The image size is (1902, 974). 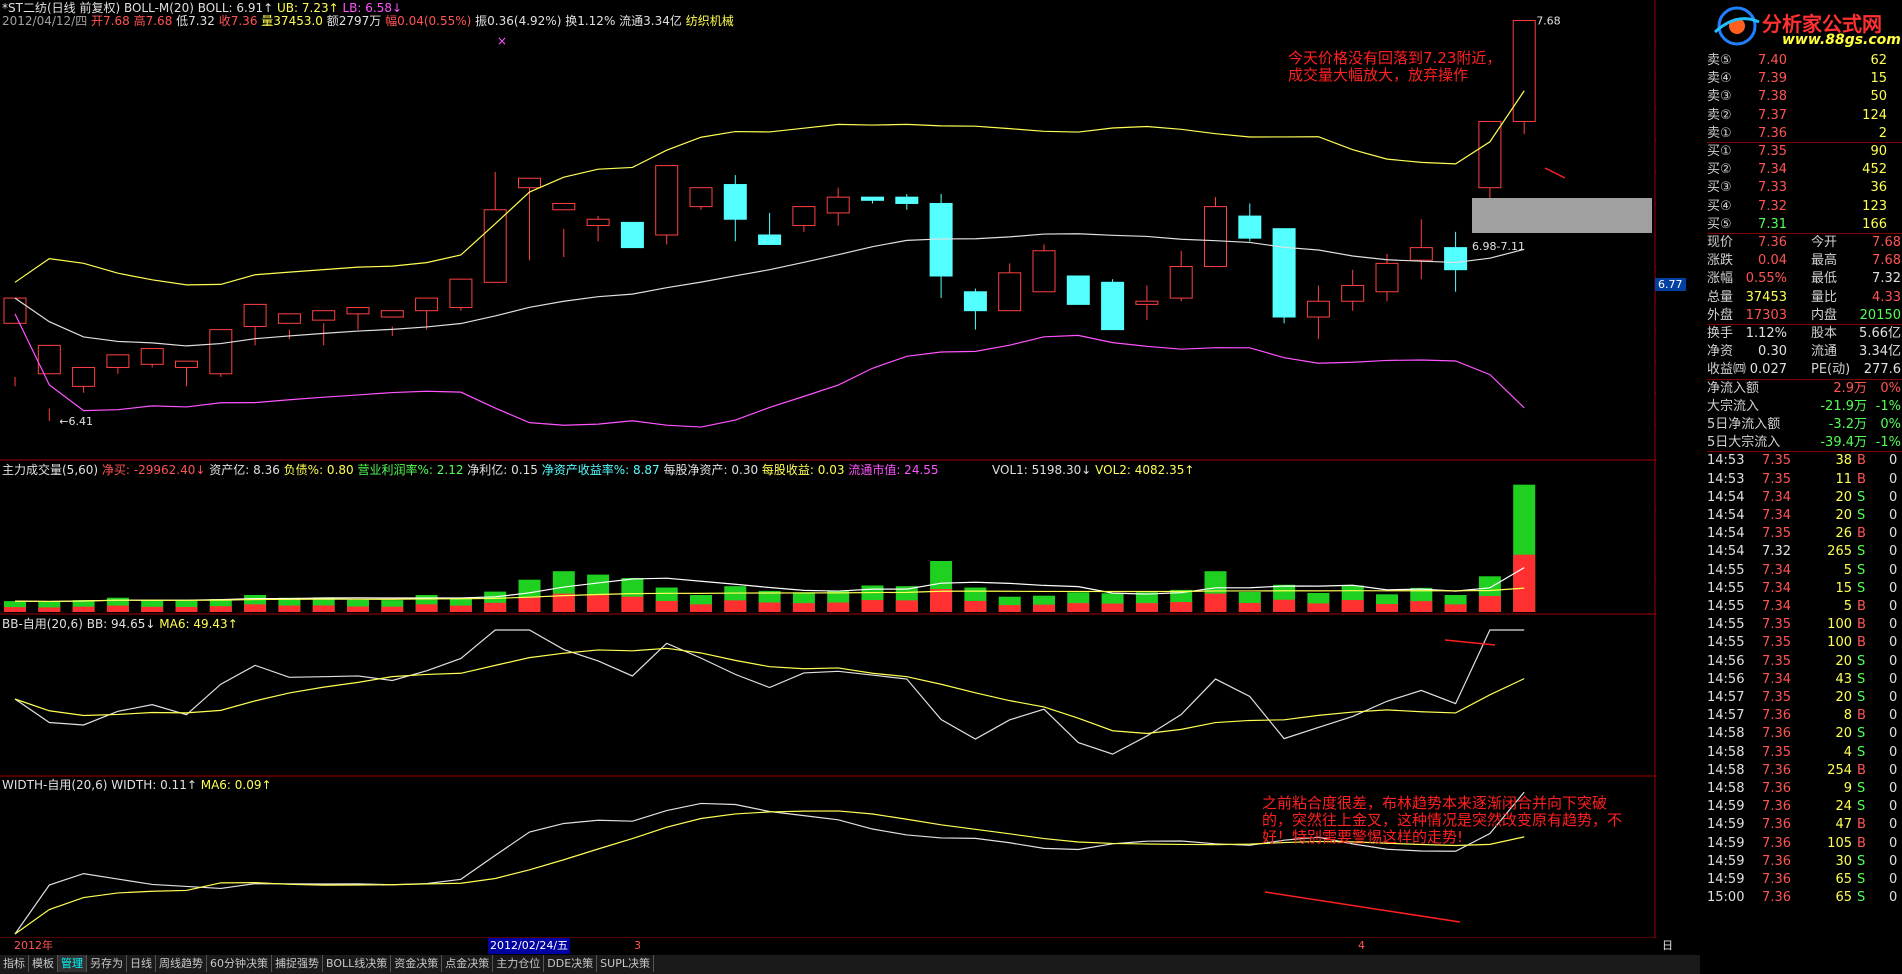 What do you see at coordinates (181, 963) in the screenshot?
I see `tab-5: 周线趋势` at bounding box center [181, 963].